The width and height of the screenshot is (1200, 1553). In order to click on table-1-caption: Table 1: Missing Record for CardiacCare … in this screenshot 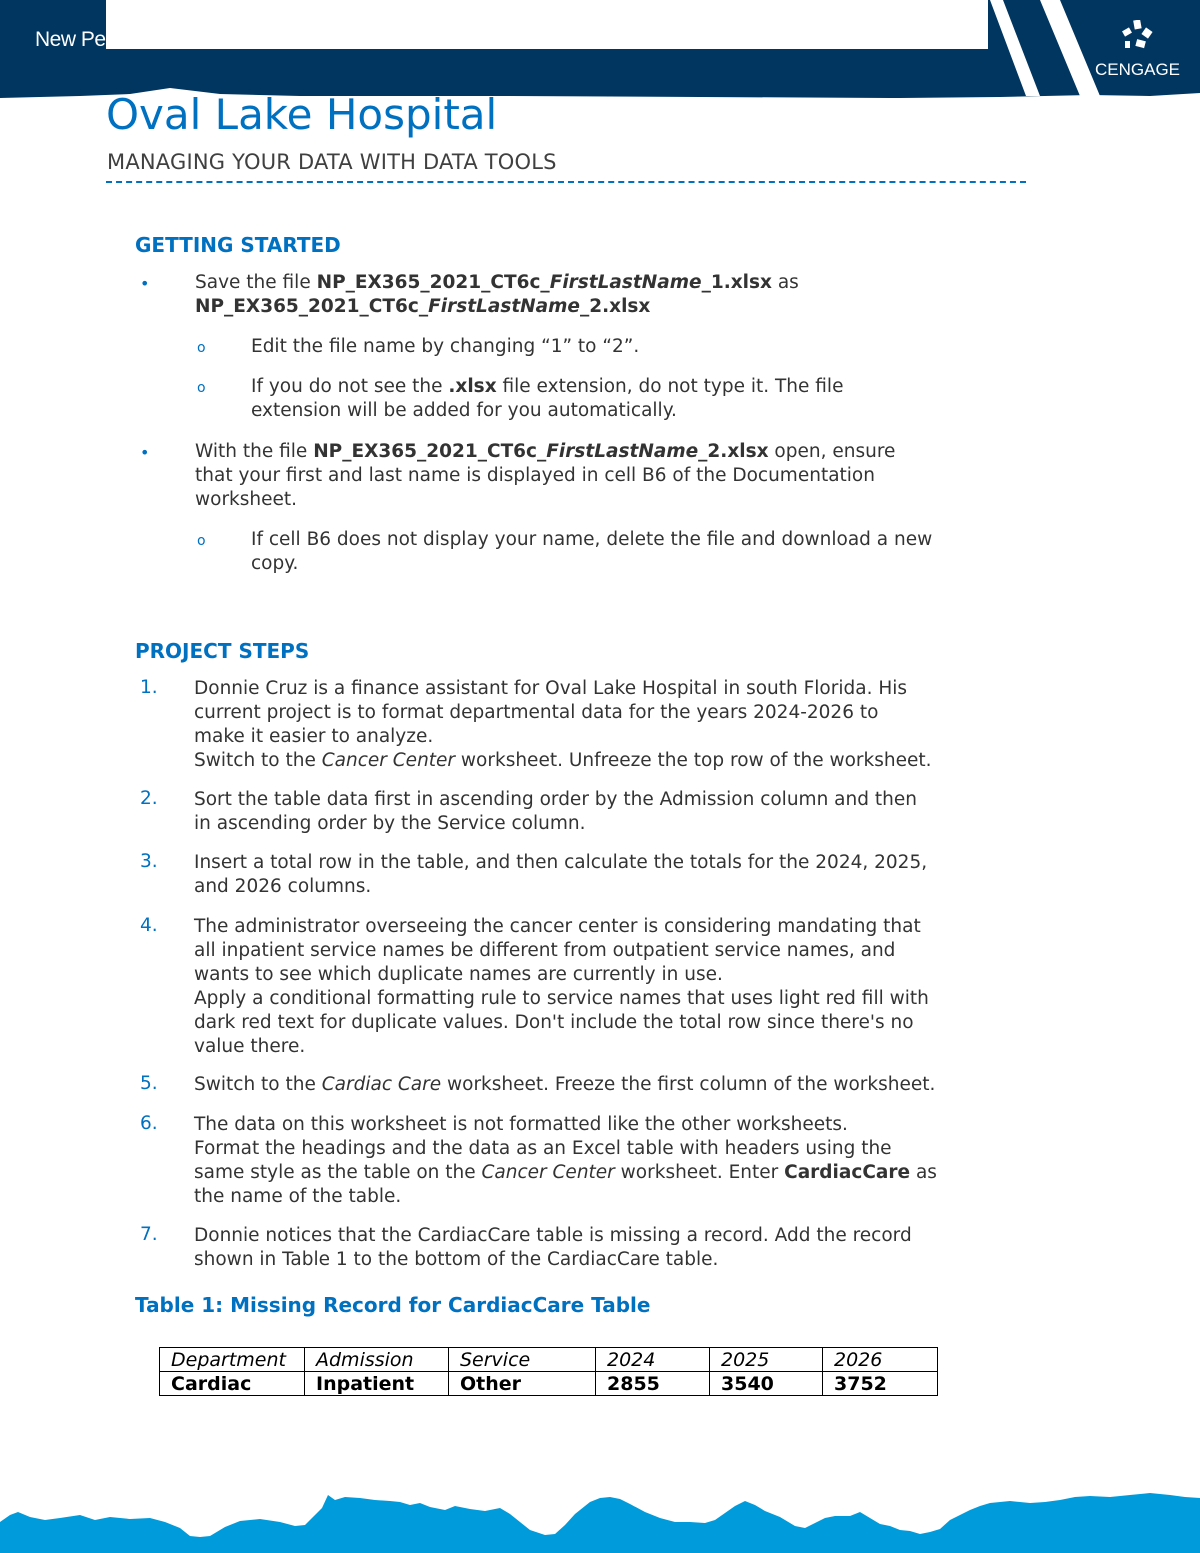, I will do `click(393, 1305)`.